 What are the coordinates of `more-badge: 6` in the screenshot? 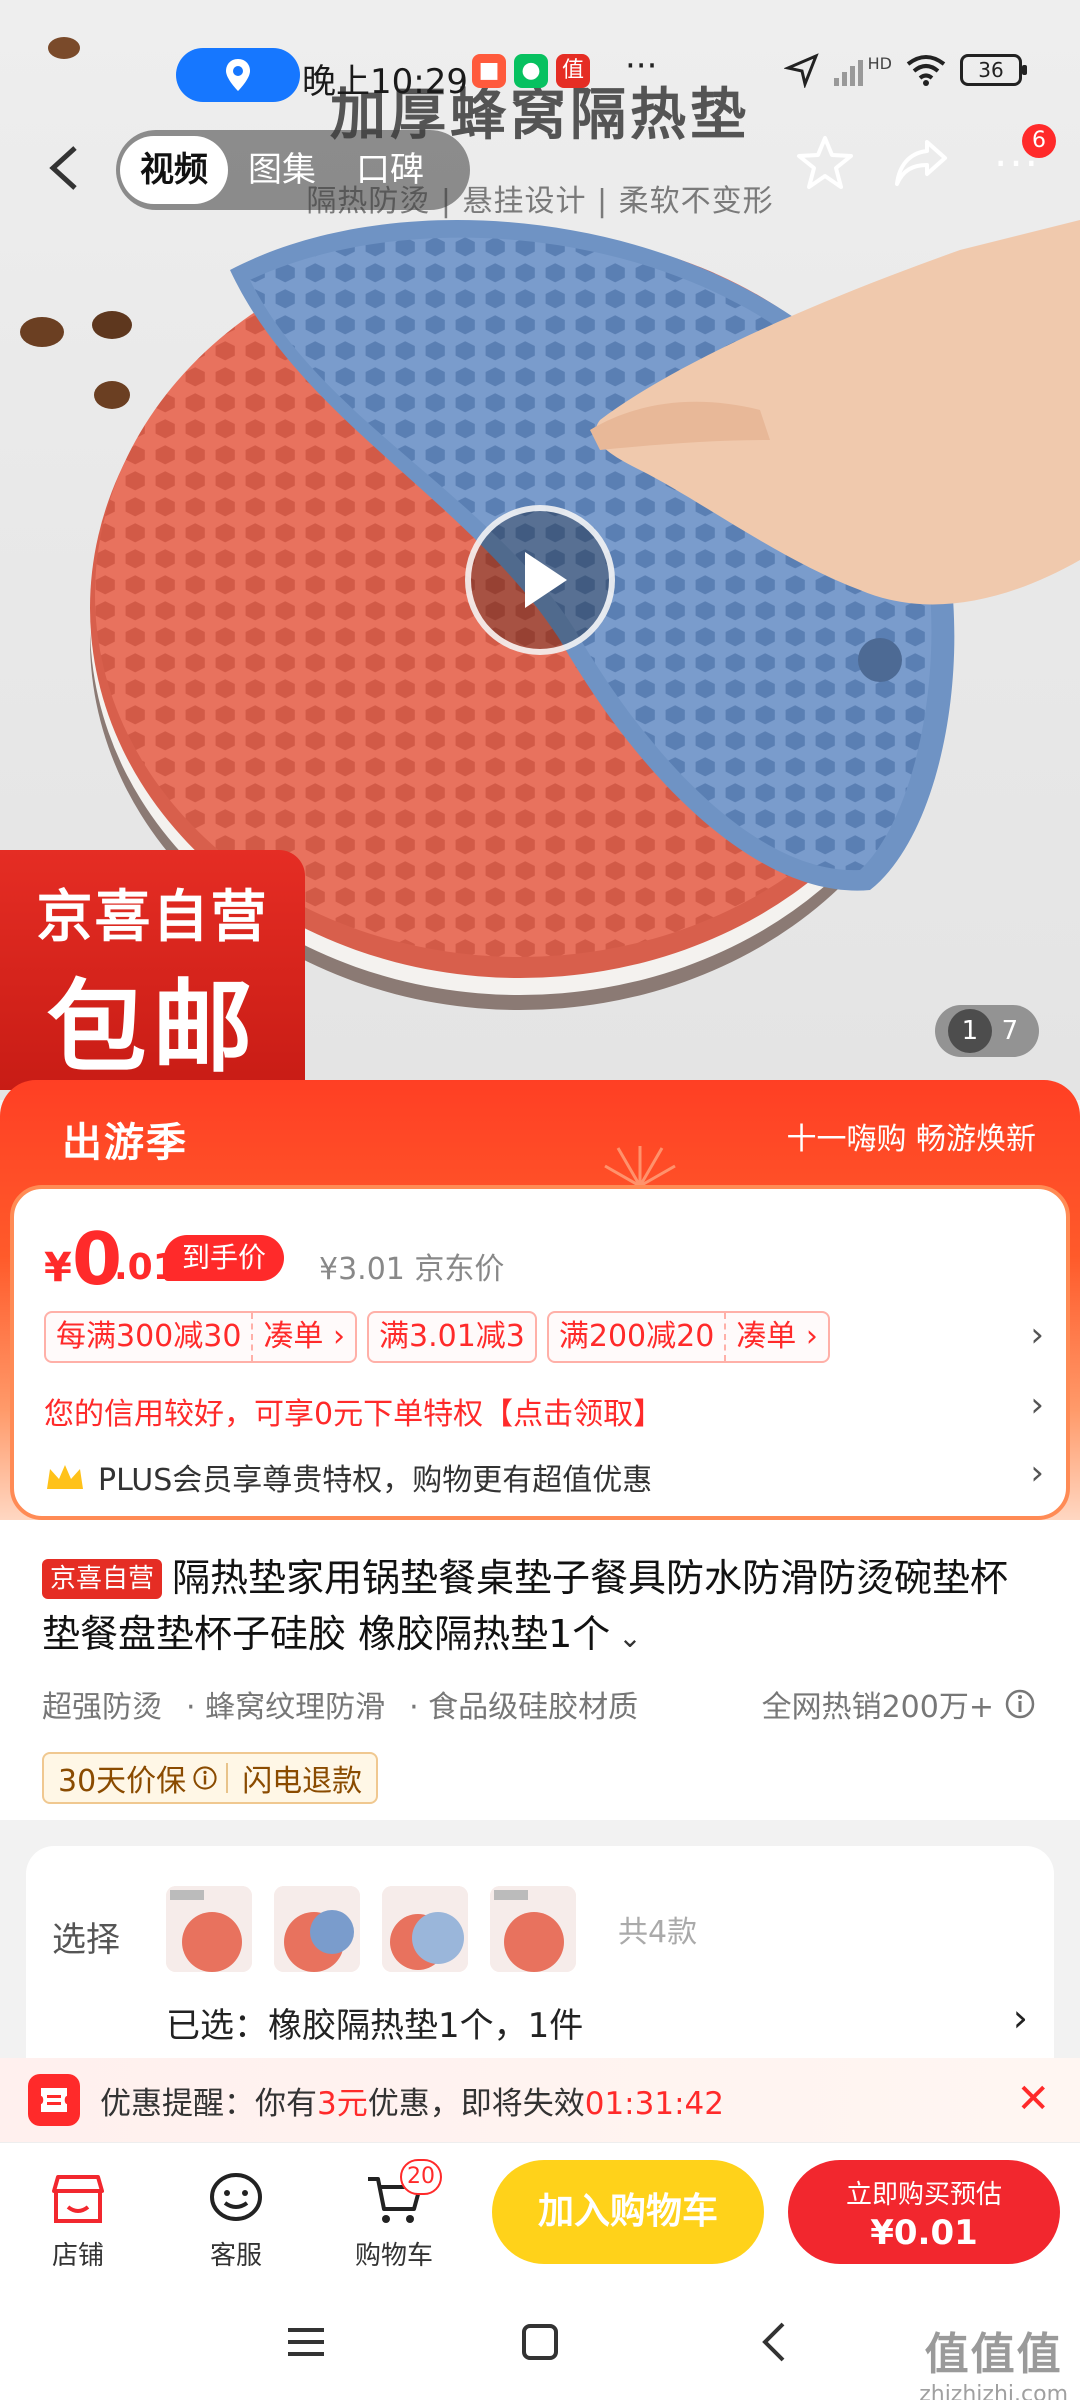 It's located at (1039, 141).